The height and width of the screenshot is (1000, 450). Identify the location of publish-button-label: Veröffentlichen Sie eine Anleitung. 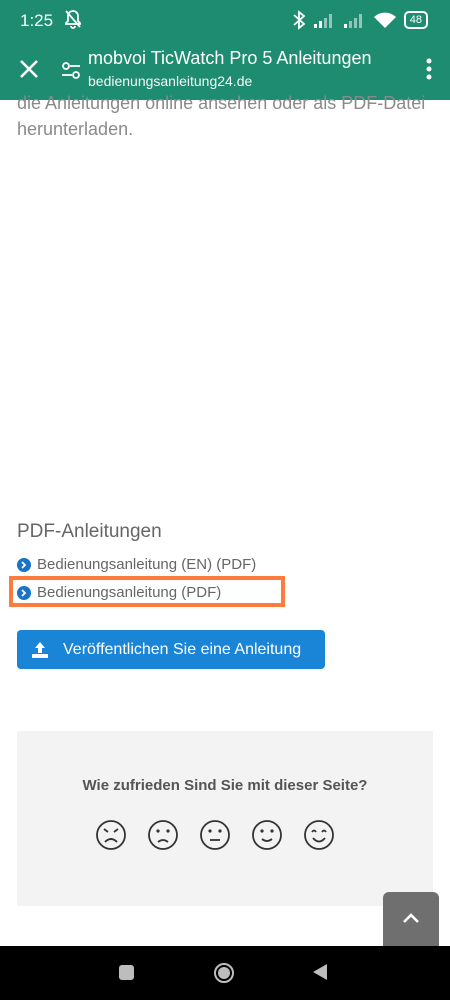
(182, 649).